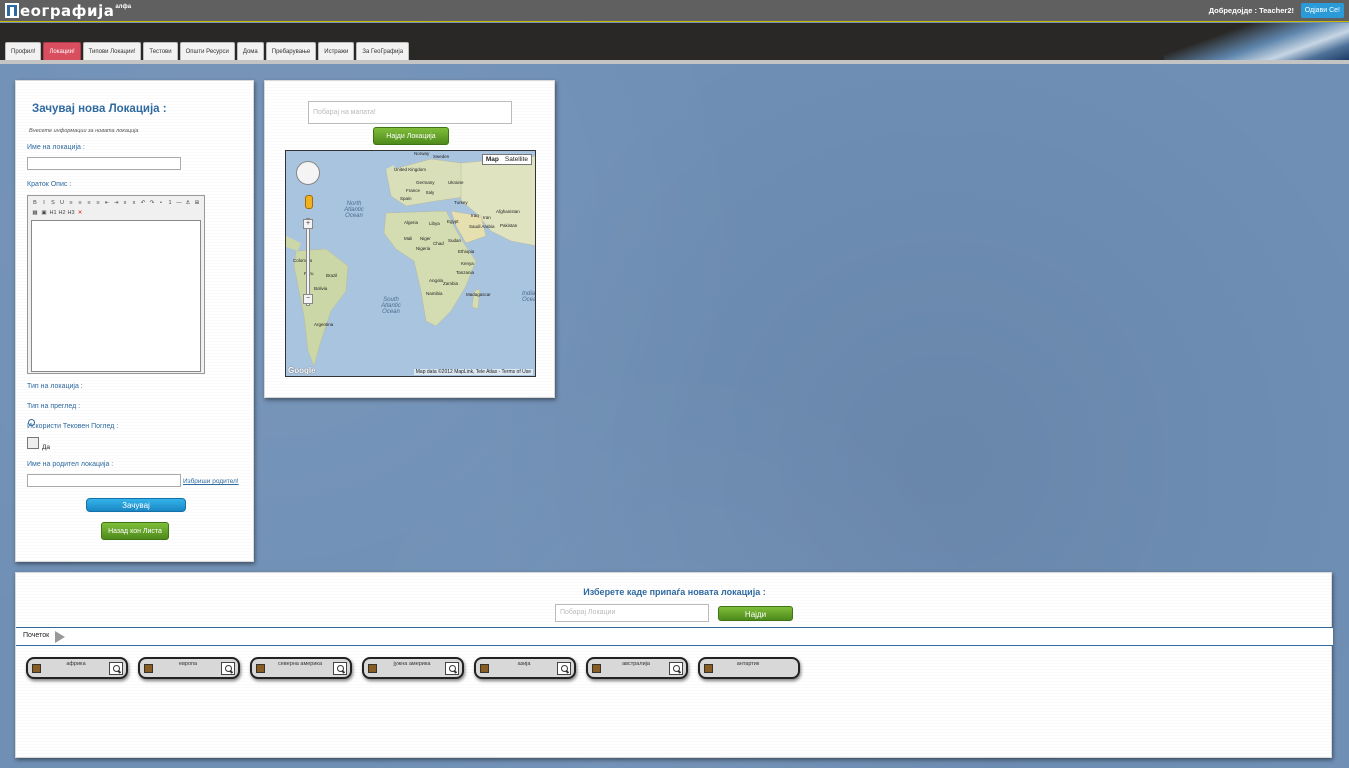  What do you see at coordinates (134, 203) in the screenshot?
I see `superscript-icon: x` at bounding box center [134, 203].